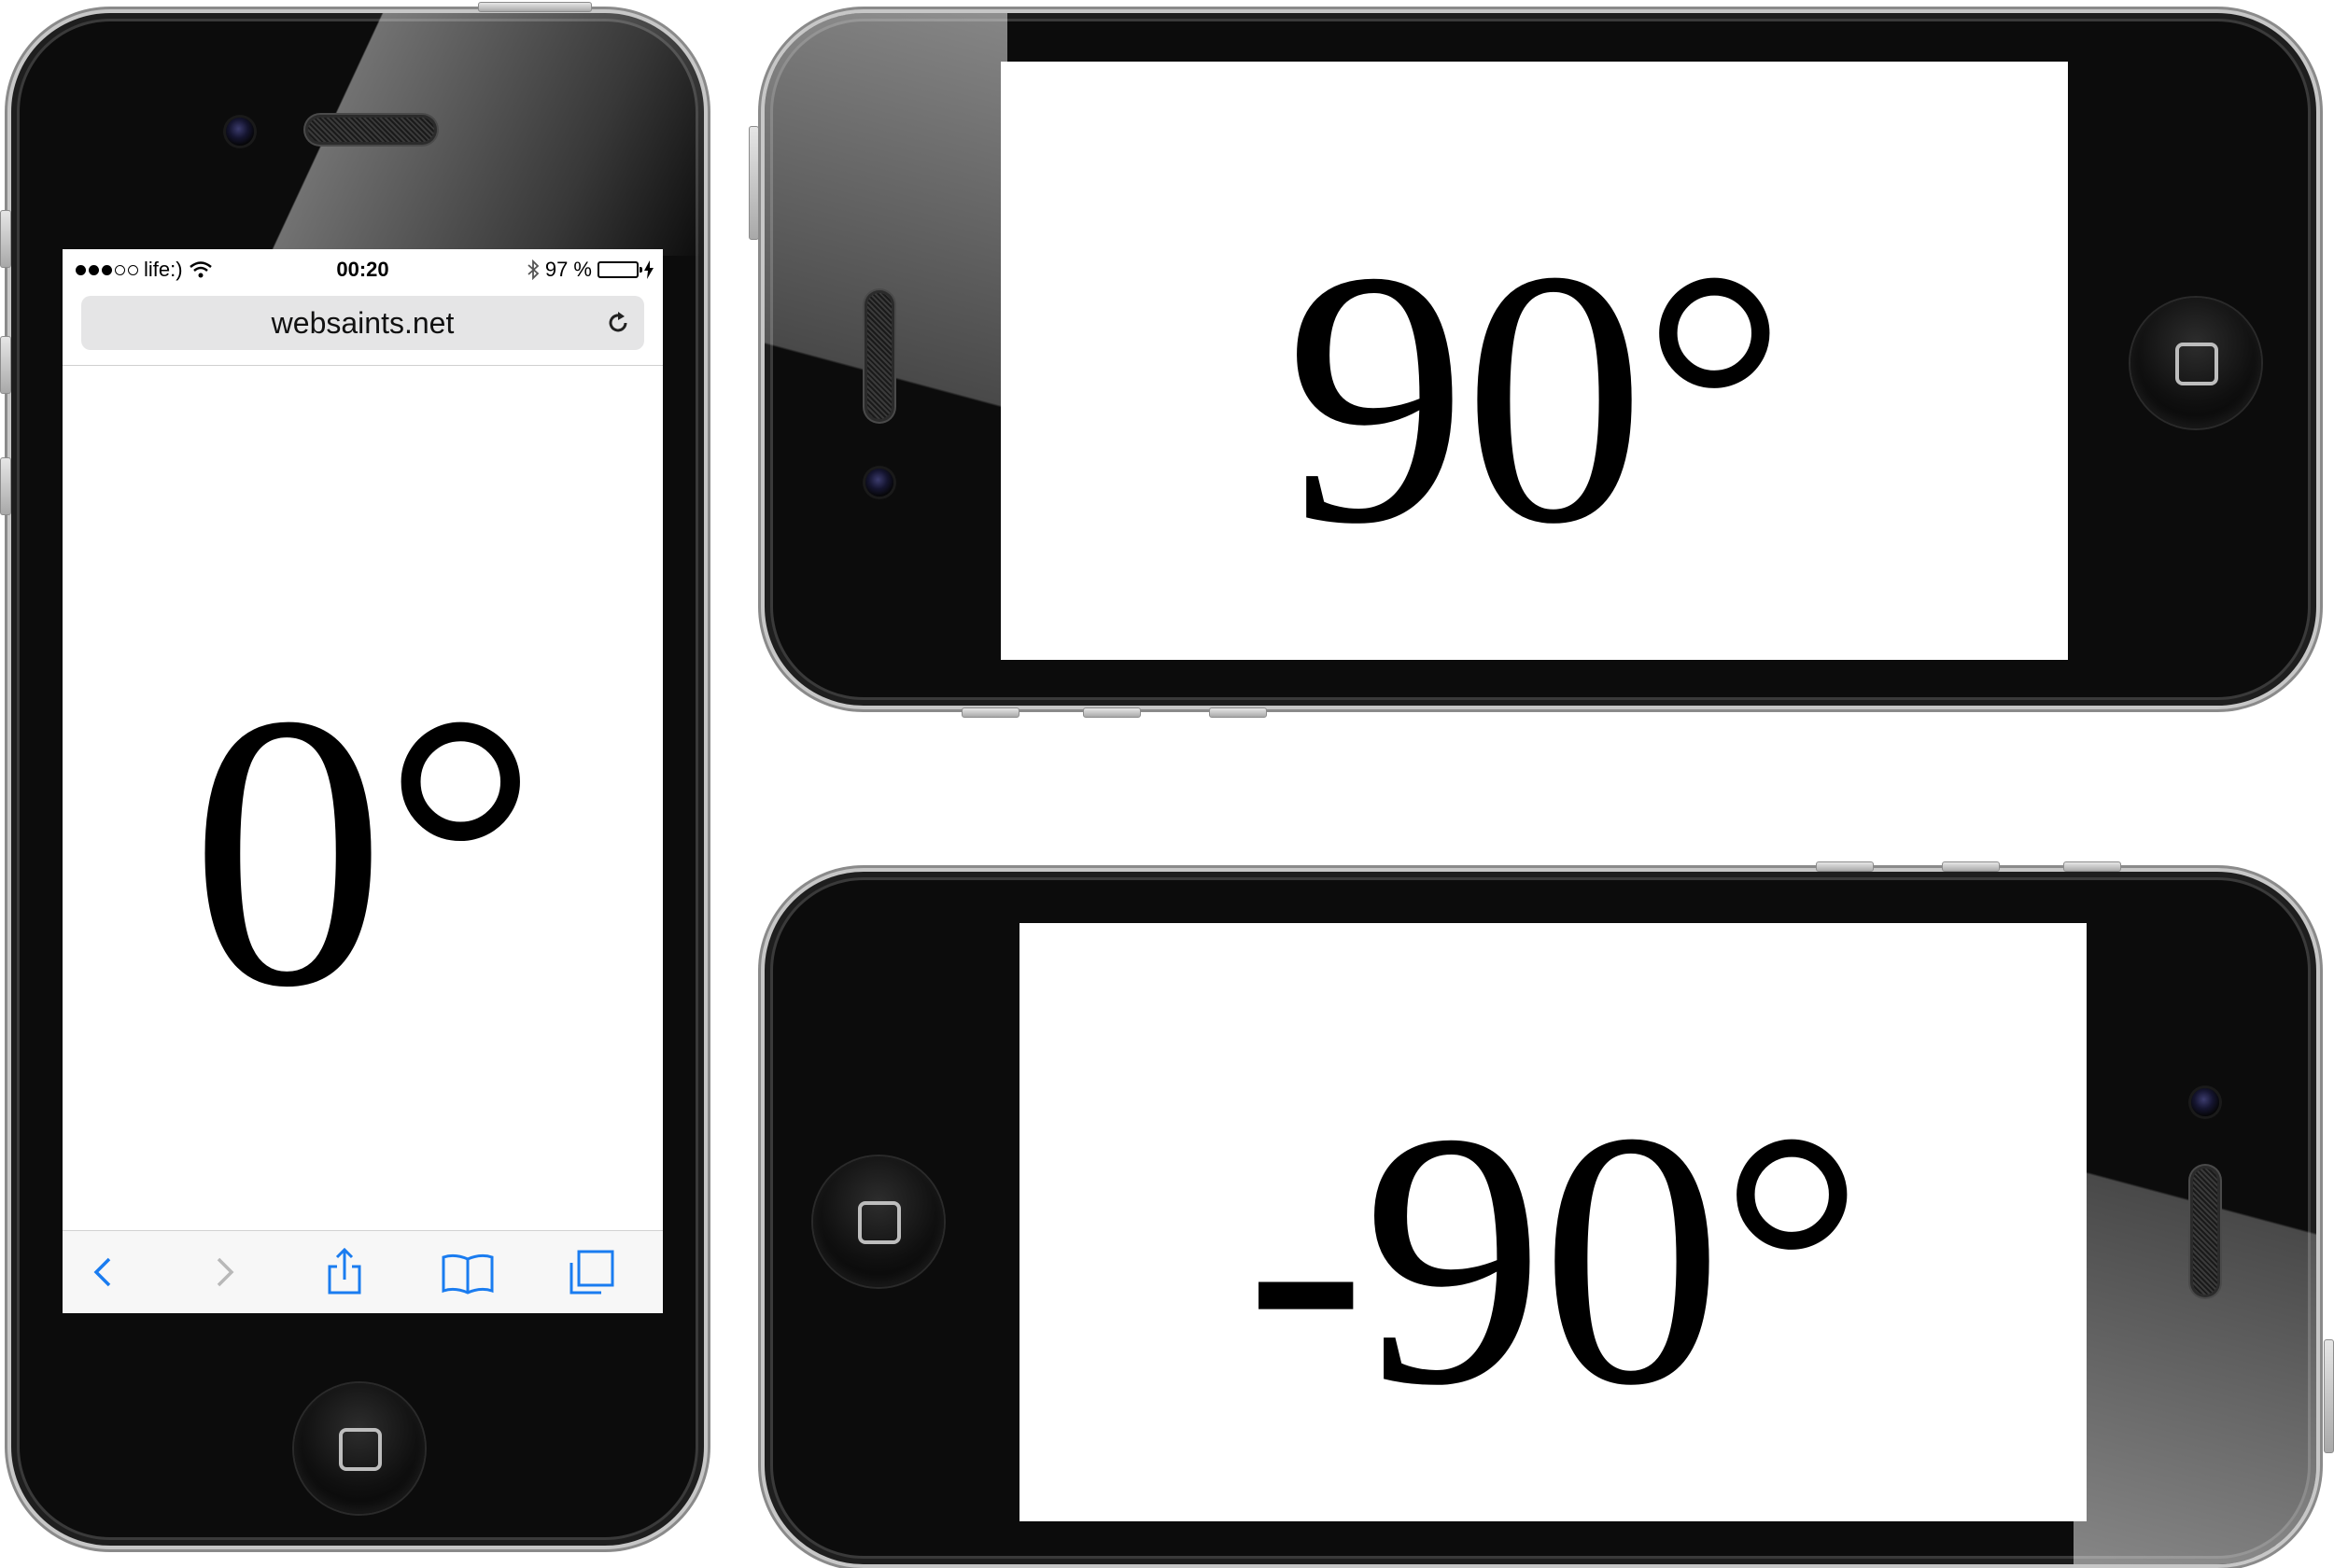  Describe the element at coordinates (363, 270) in the screenshot. I see `status-bar: life:) 00:20 97 %` at that location.